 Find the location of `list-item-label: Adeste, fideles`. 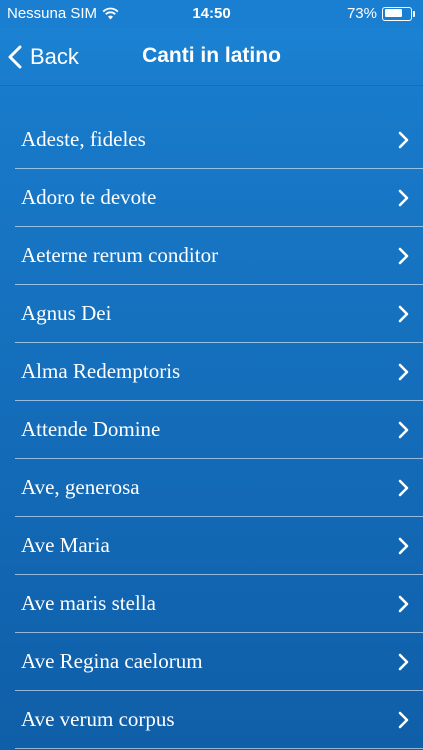

list-item-label: Adeste, fideles is located at coordinates (83, 139).